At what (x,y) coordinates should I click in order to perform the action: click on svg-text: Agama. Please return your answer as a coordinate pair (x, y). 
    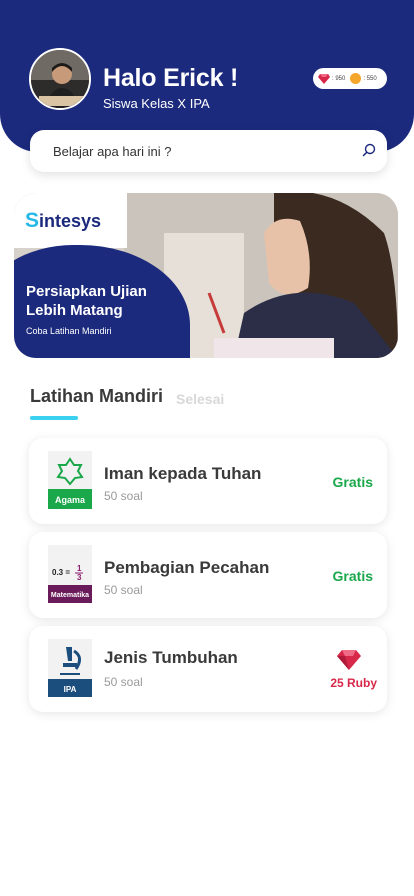
    Looking at the image, I should click on (70, 500).